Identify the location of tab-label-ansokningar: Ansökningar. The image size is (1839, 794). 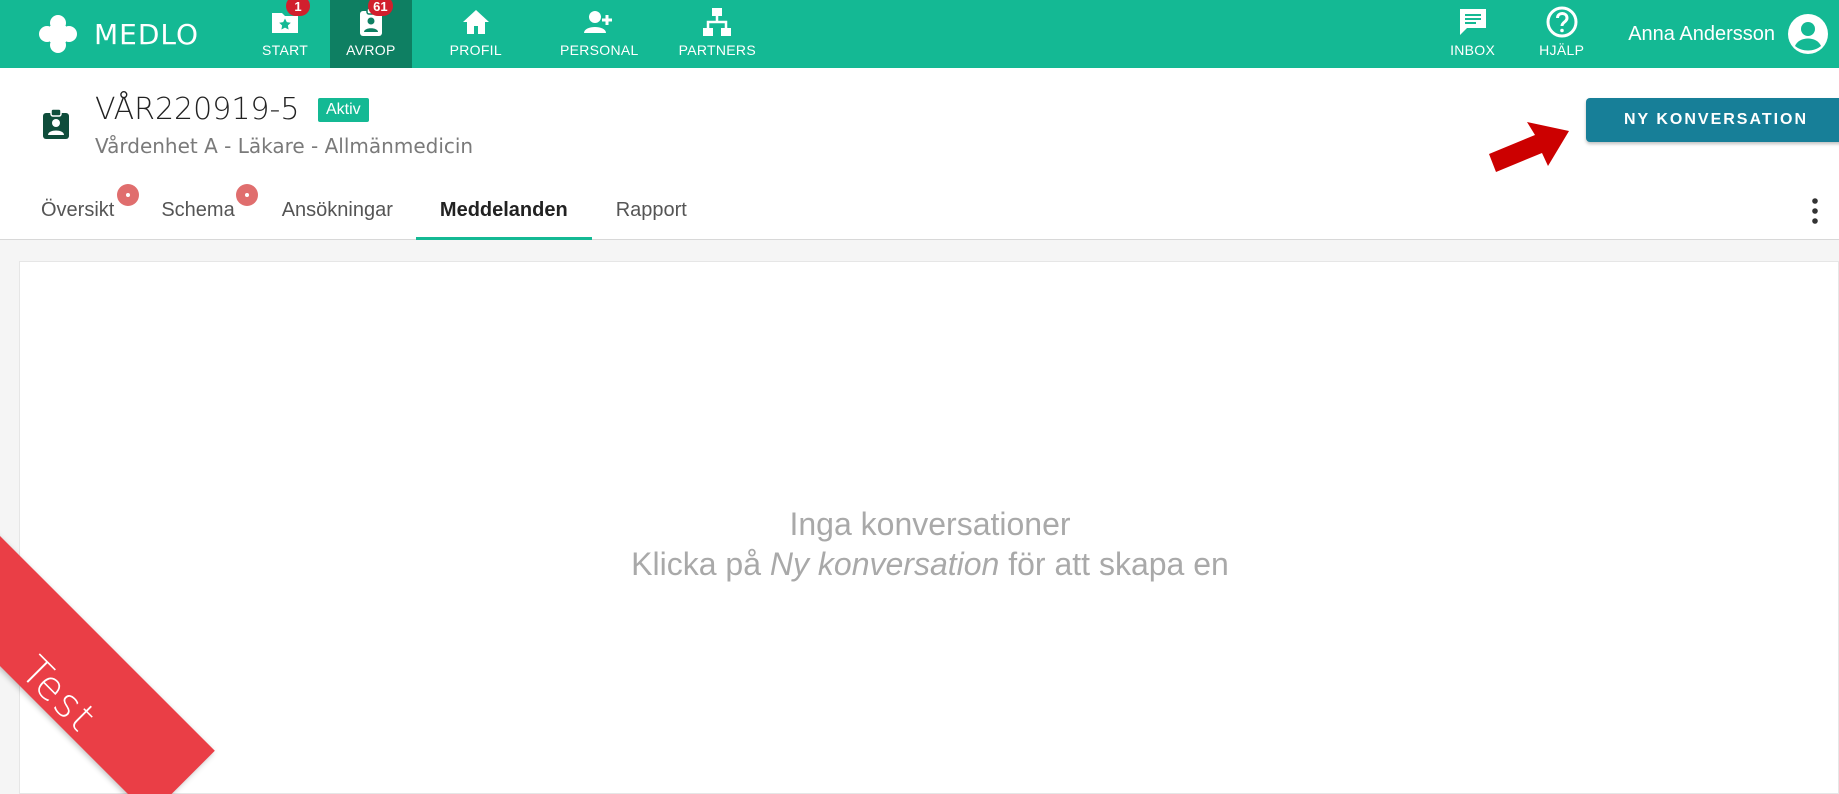
(337, 209).